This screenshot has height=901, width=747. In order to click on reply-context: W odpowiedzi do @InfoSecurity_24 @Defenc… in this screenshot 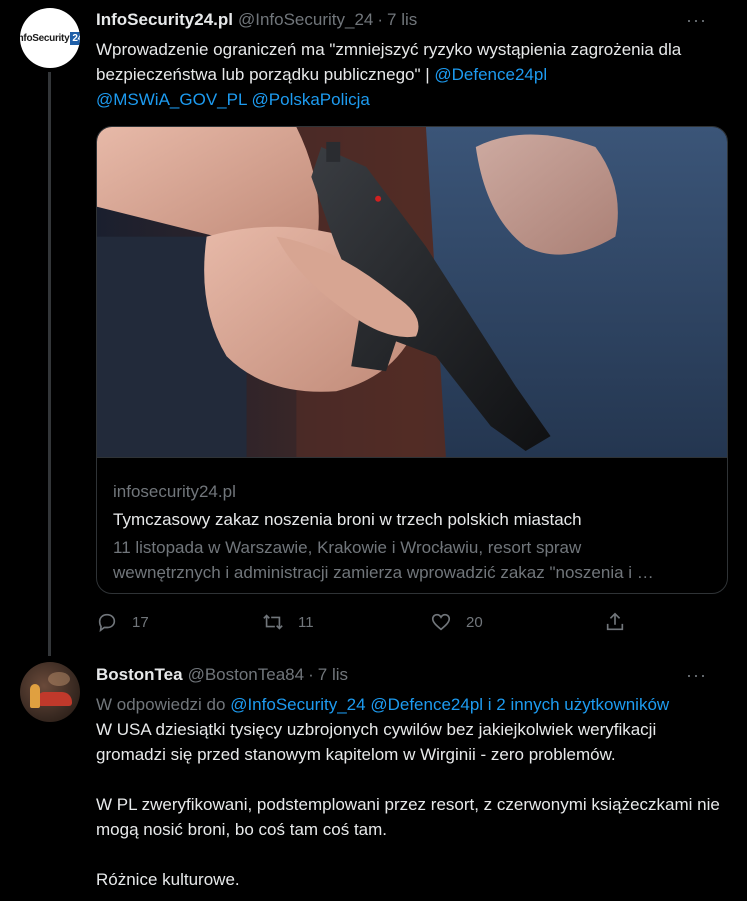, I will do `click(383, 704)`.